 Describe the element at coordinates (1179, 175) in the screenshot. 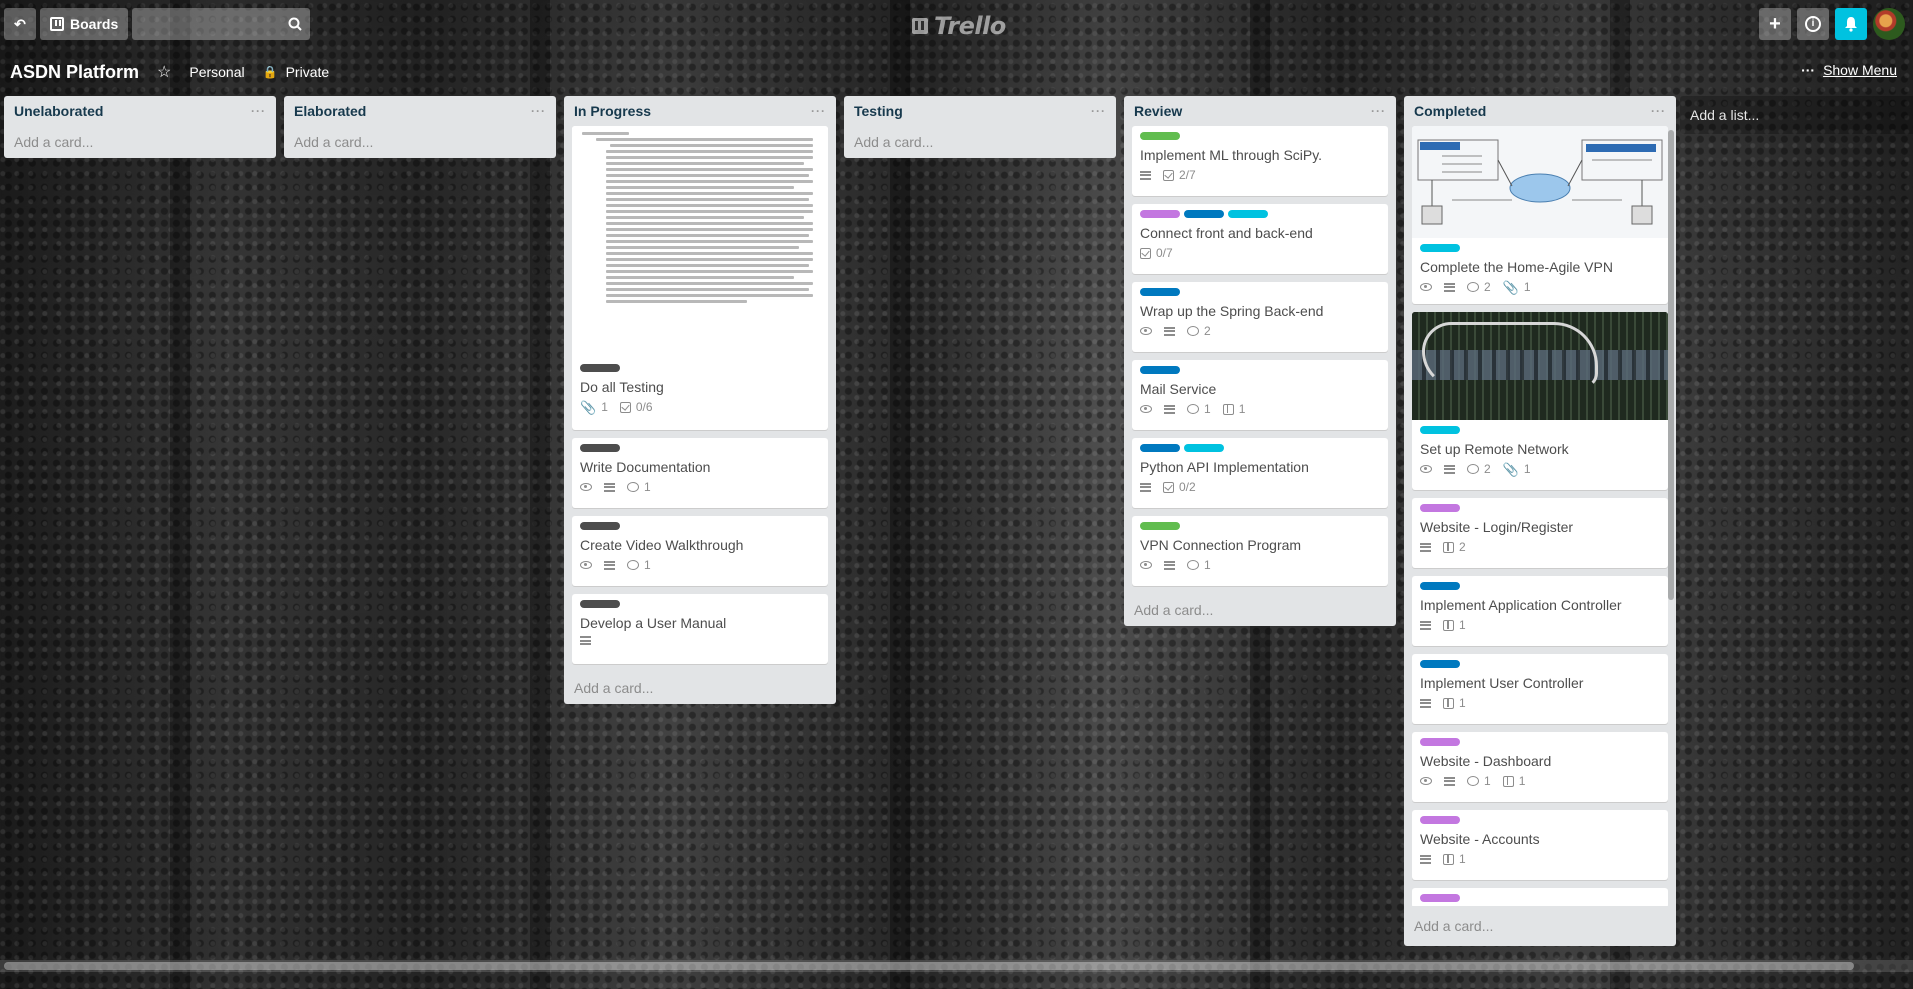

I see `checklist-badge: 2/7` at that location.